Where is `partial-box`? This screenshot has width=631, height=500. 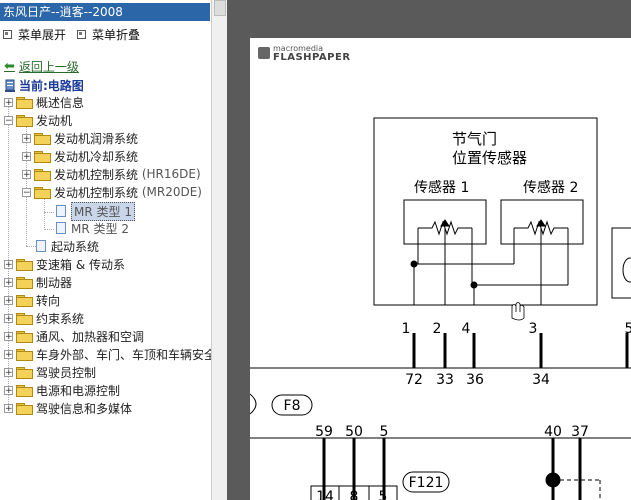 partial-box is located at coordinates (621, 263).